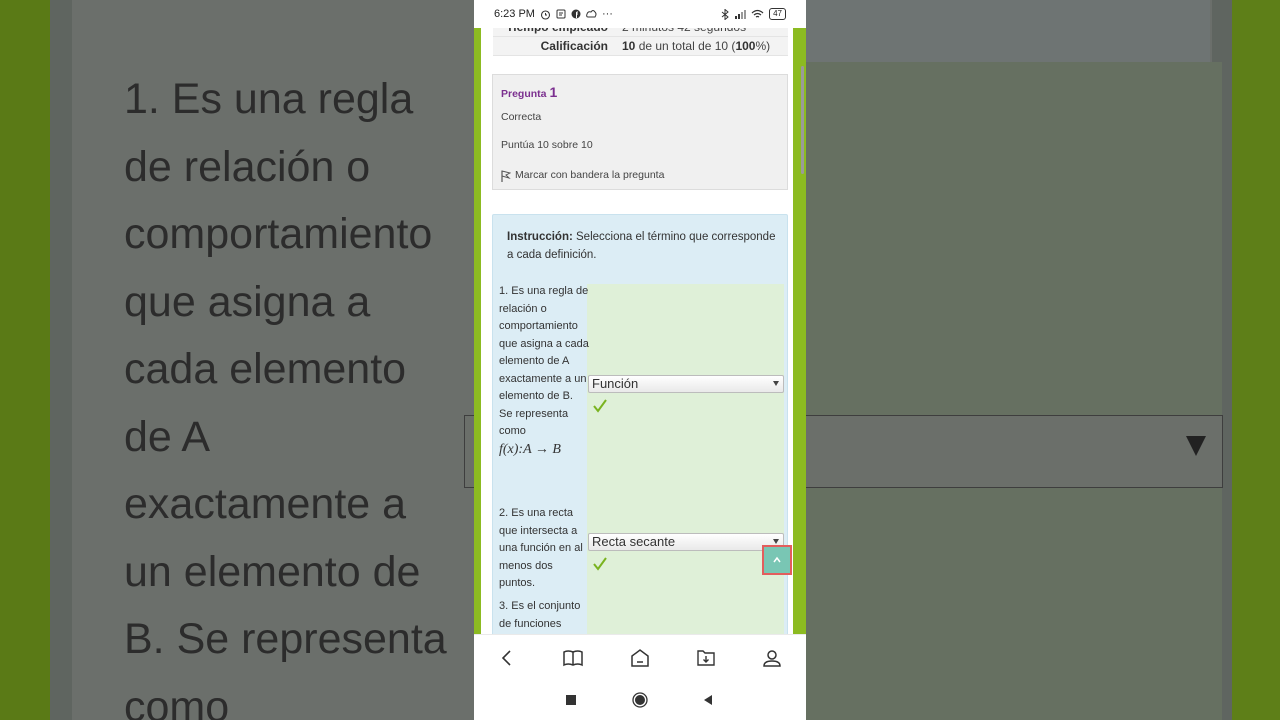 The image size is (1280, 720). What do you see at coordinates (799, 331) in the screenshot?
I see `right-green-border` at bounding box center [799, 331].